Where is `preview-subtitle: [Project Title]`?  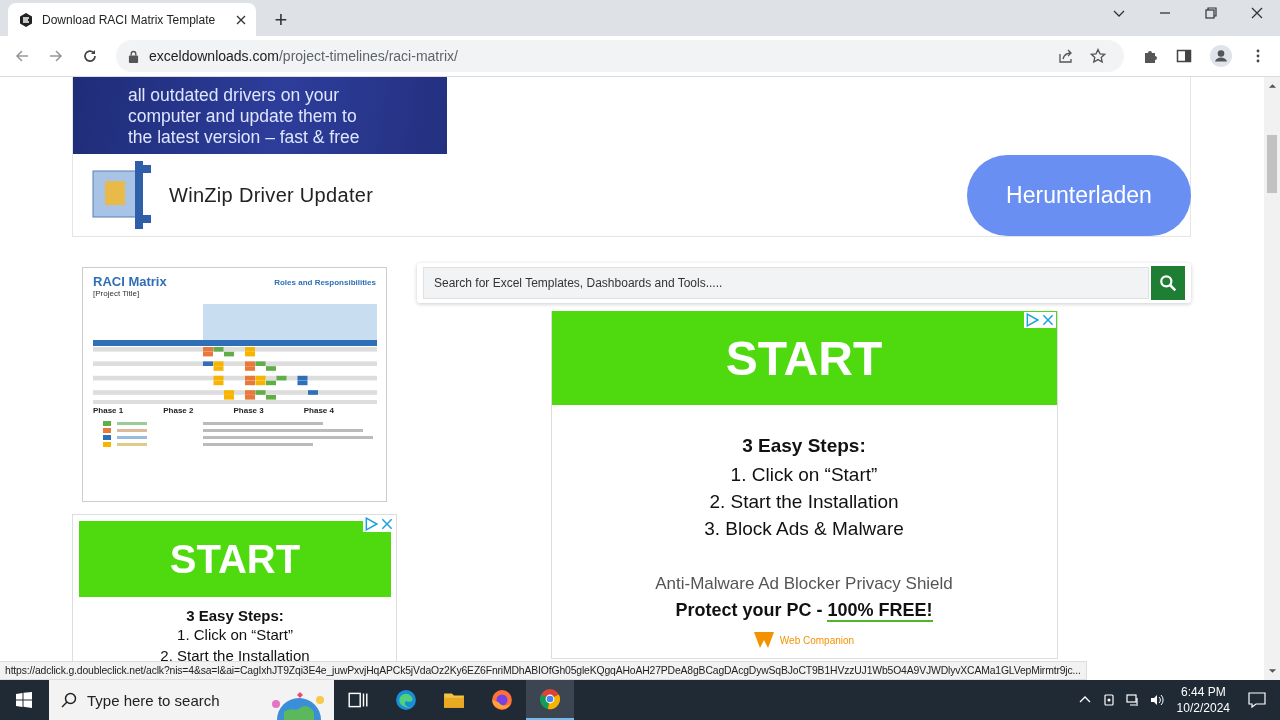 preview-subtitle: [Project Title] is located at coordinates (117, 293).